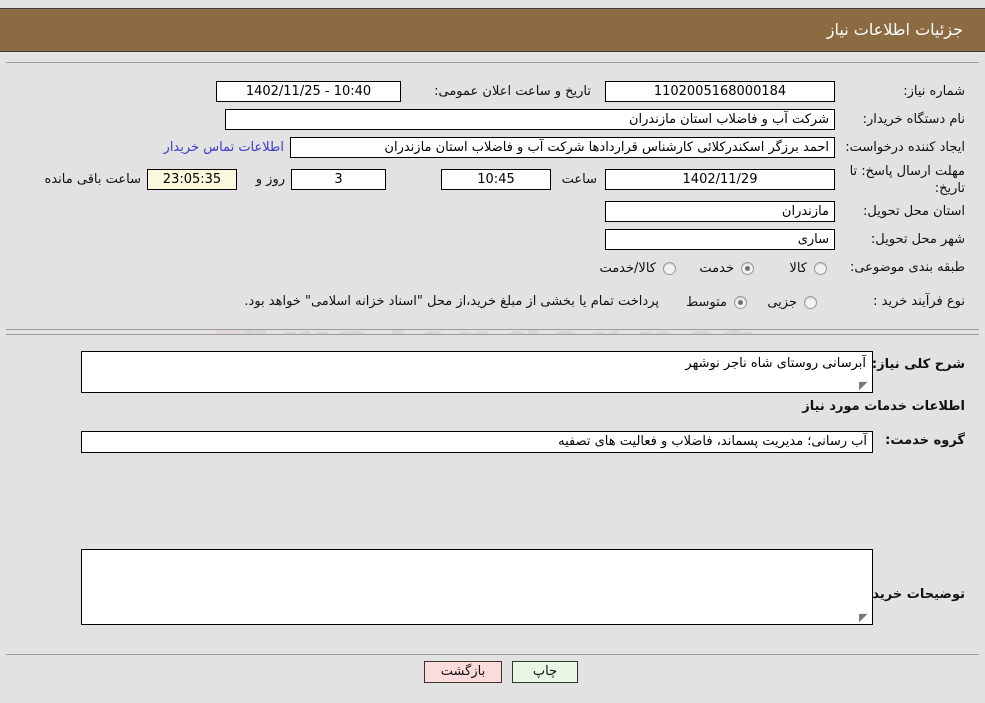 Image resolution: width=985 pixels, height=703 pixels. Describe the element at coordinates (669, 268) in the screenshot. I see `radio-category-kala-khedmat` at that location.